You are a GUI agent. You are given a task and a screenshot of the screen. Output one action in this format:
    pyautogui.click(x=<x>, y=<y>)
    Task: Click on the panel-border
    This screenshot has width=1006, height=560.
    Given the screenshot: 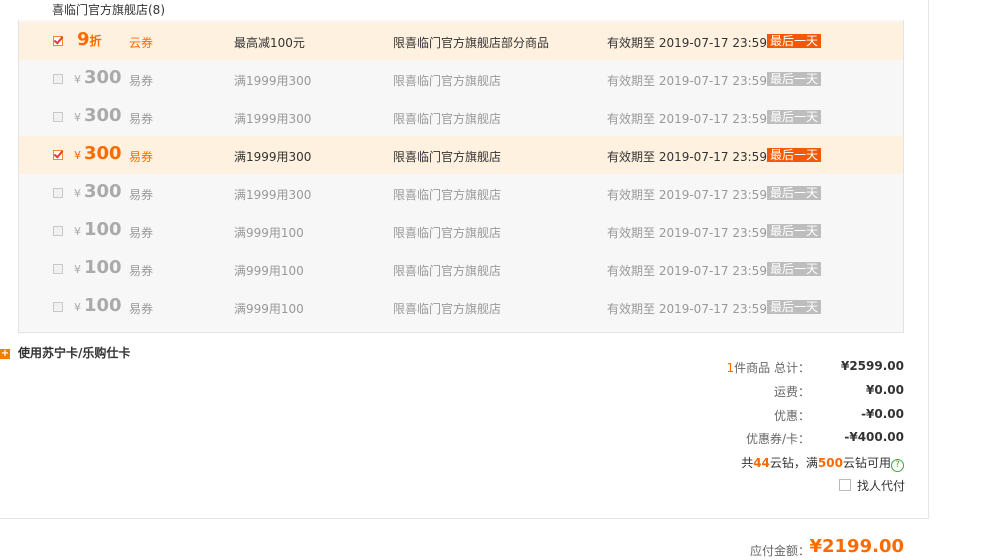 What is the action you would take?
    pyautogui.click(x=928, y=259)
    